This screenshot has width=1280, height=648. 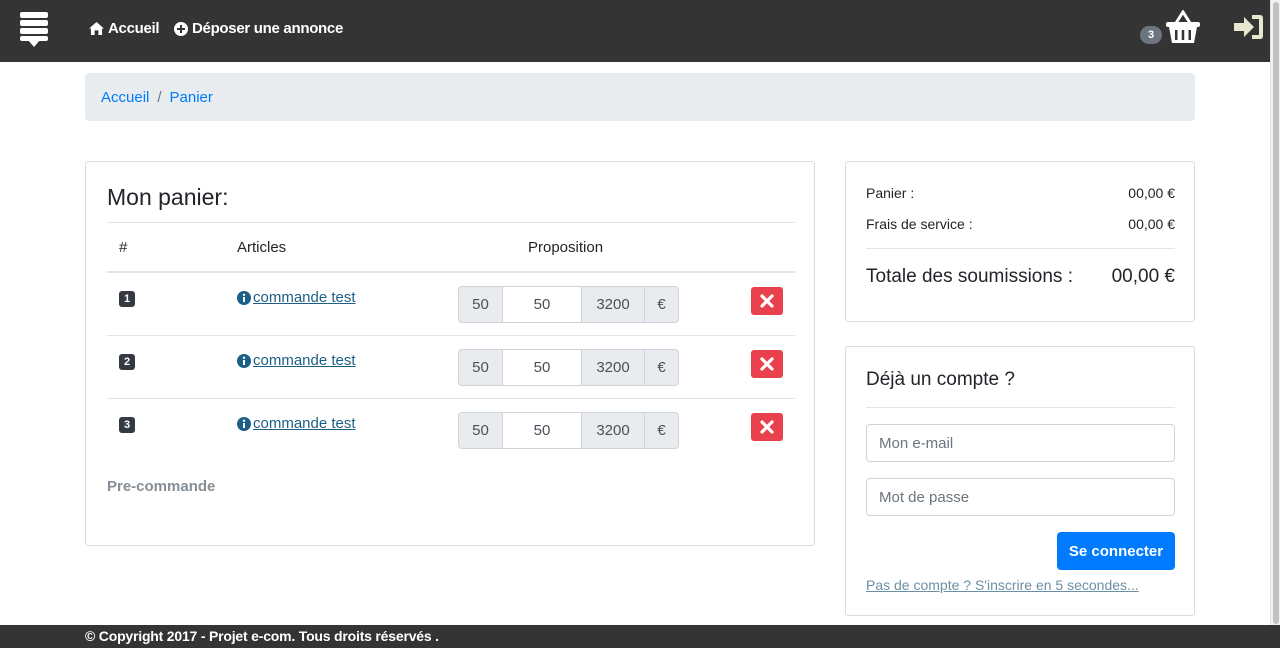 What do you see at coordinates (566, 247) in the screenshot?
I see `header-proposition: Proposition` at bounding box center [566, 247].